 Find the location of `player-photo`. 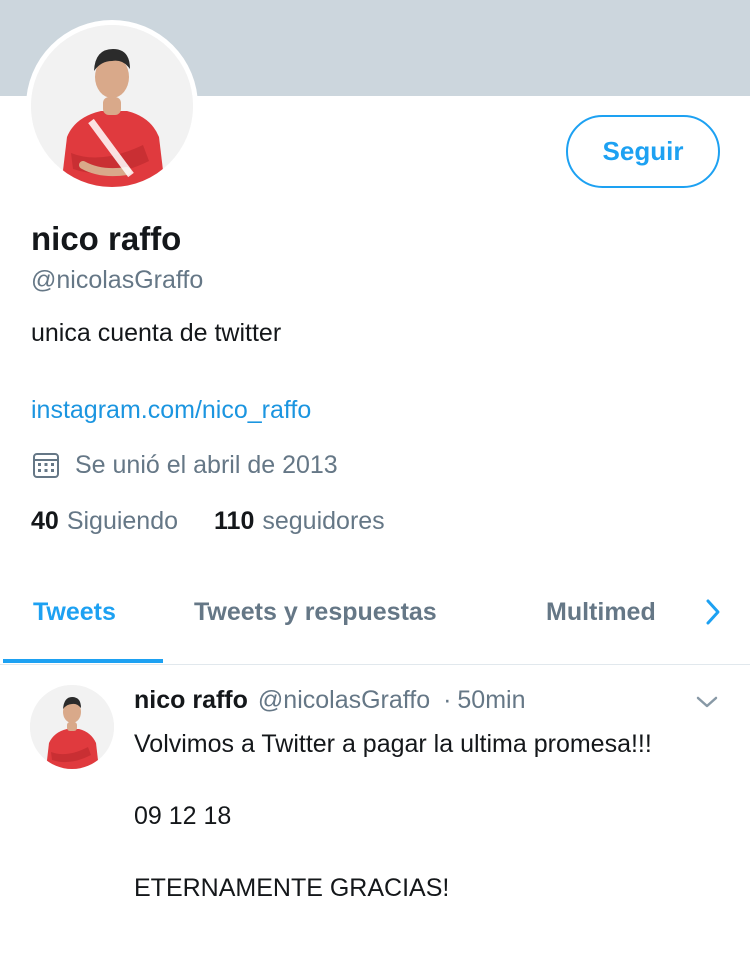

player-photo is located at coordinates (112, 106).